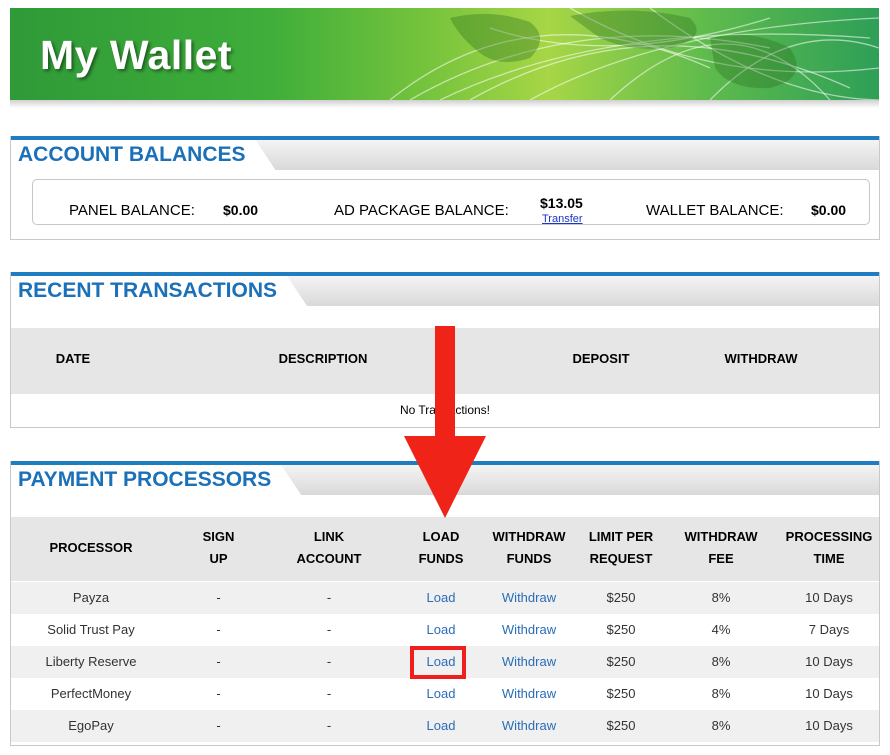 The height and width of the screenshot is (755, 890). I want to click on panel-header: ACCOUNT BALANCES, so click(445, 155).